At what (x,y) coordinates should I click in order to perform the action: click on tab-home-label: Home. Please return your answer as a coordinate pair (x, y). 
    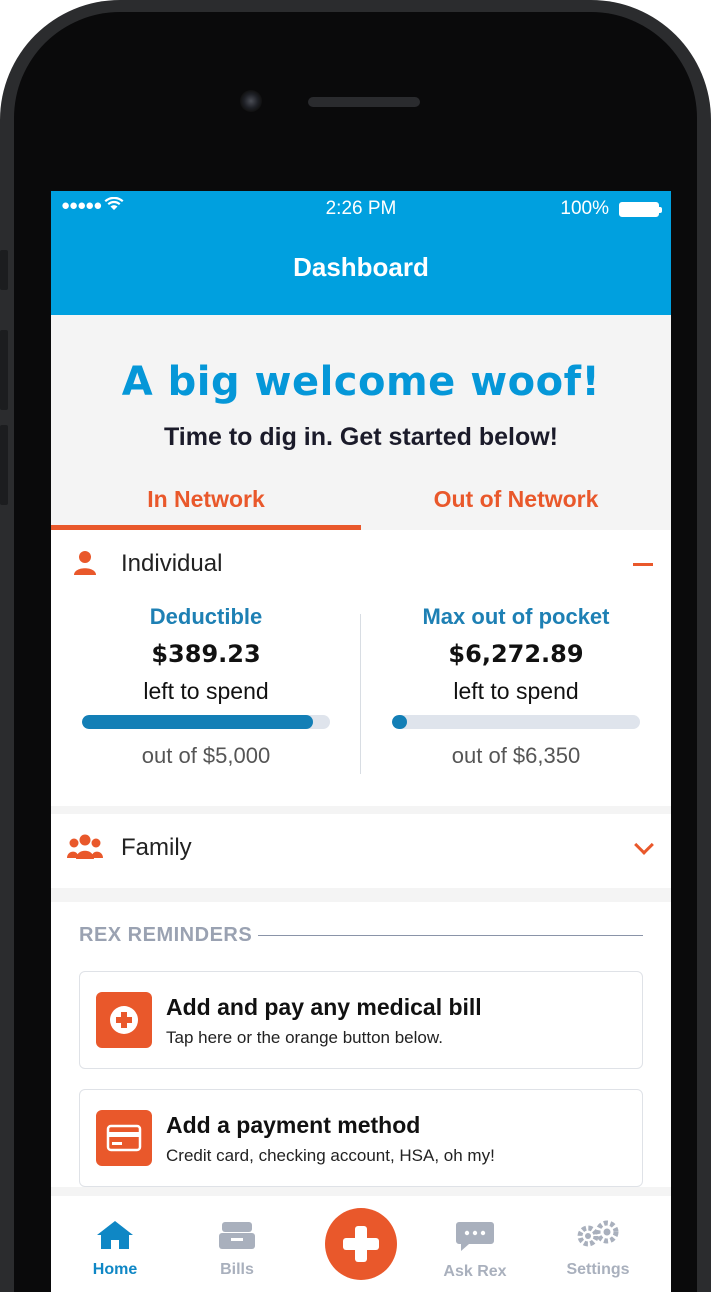
    Looking at the image, I should click on (115, 1269).